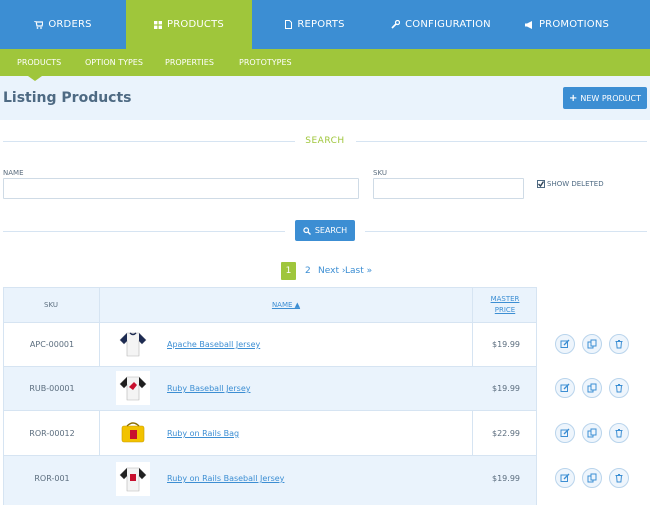 Image resolution: width=650 pixels, height=505 pixels. Describe the element at coordinates (286, 305) in the screenshot. I see `name-header-sort: NAME ▲` at that location.